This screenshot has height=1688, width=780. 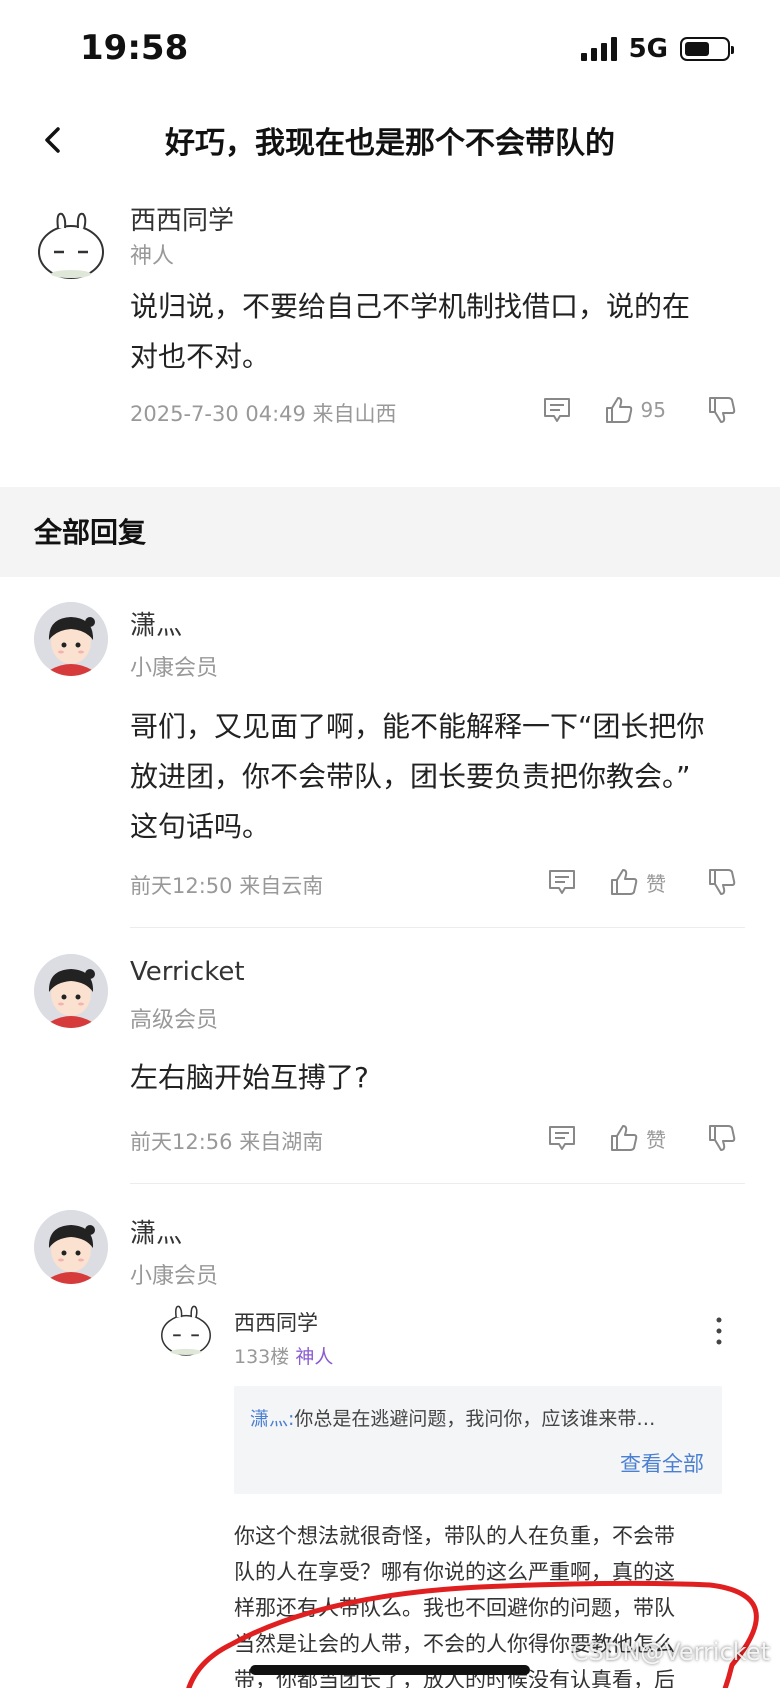 What do you see at coordinates (187, 972) in the screenshot?
I see `username: Verricket` at bounding box center [187, 972].